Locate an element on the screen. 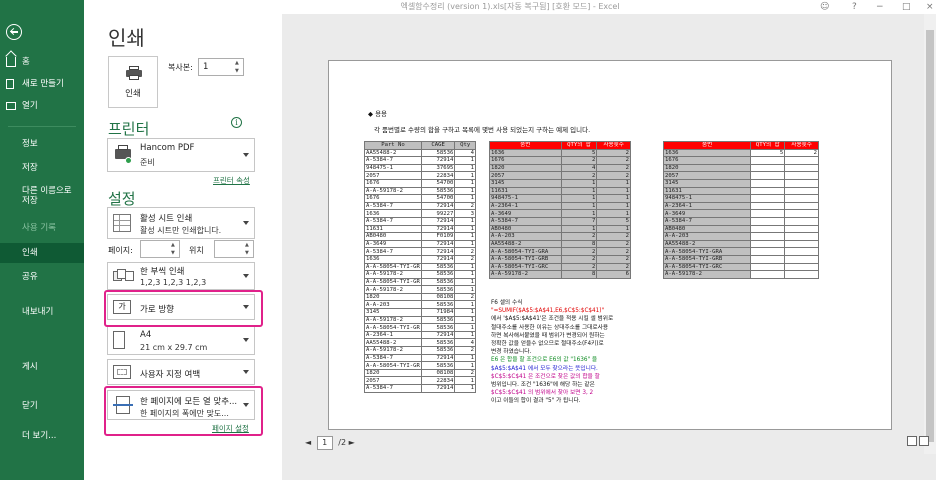 This screenshot has width=936, height=480. sidebar-item-print: 인쇄 is located at coordinates (42, 253).